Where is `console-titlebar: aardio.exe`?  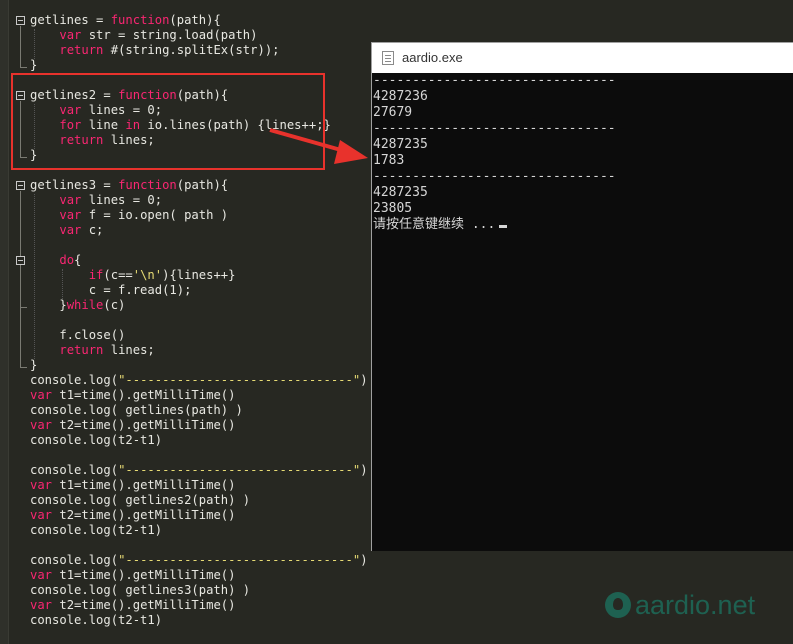
console-titlebar: aardio.exe is located at coordinates (582, 58).